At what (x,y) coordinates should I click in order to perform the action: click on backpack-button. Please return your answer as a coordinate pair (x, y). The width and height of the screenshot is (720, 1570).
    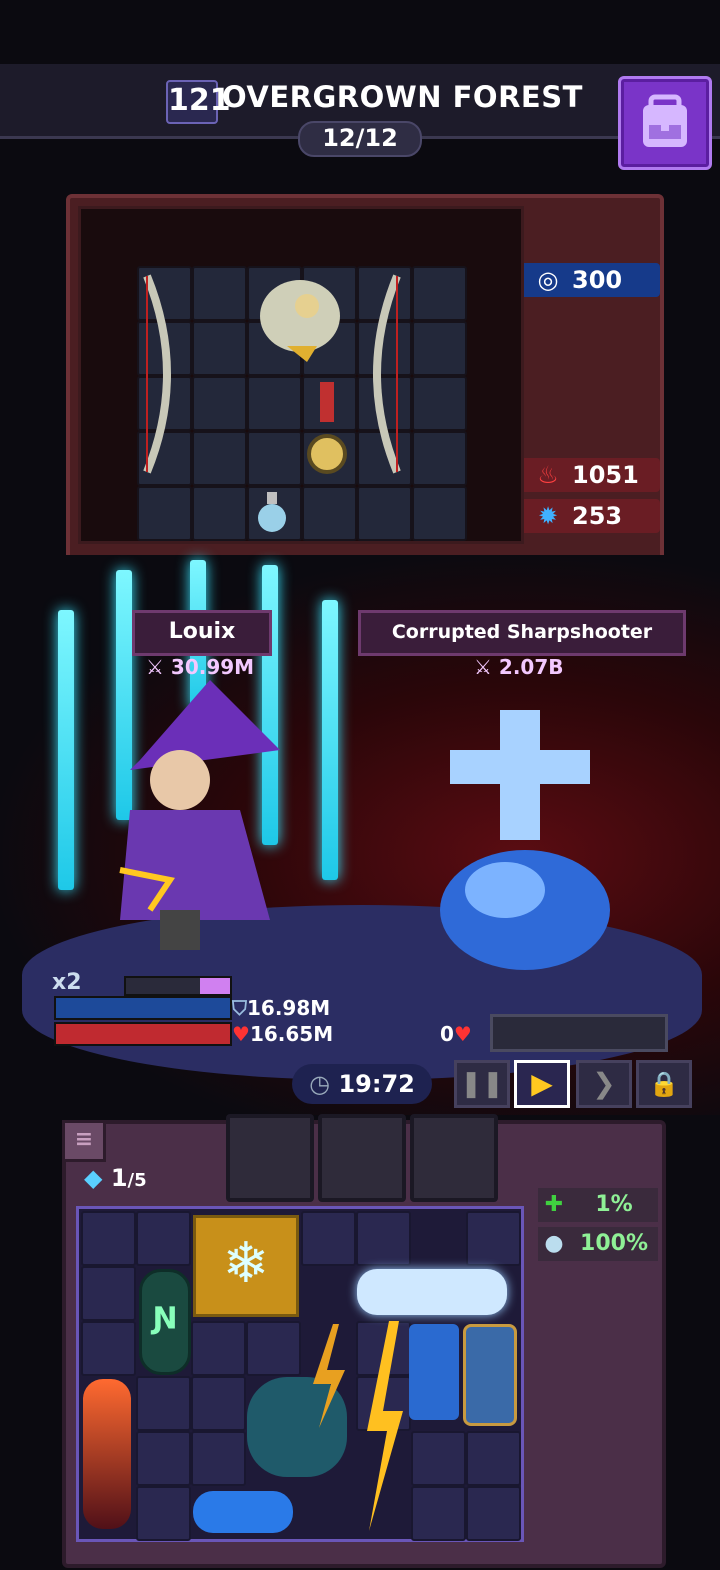
    Looking at the image, I should click on (665, 123).